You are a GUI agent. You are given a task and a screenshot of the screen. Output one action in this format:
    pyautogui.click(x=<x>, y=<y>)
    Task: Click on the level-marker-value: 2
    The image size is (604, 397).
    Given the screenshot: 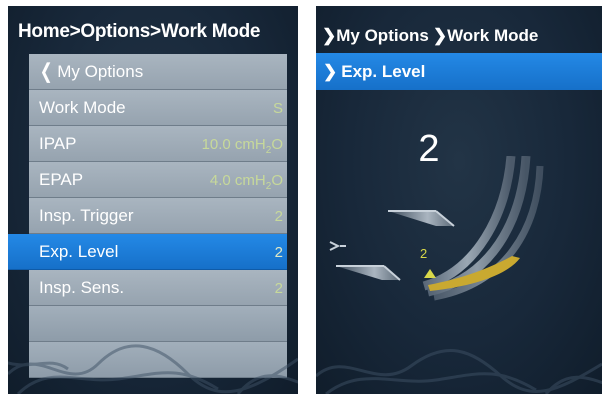 What is the action you would take?
    pyautogui.click(x=424, y=253)
    